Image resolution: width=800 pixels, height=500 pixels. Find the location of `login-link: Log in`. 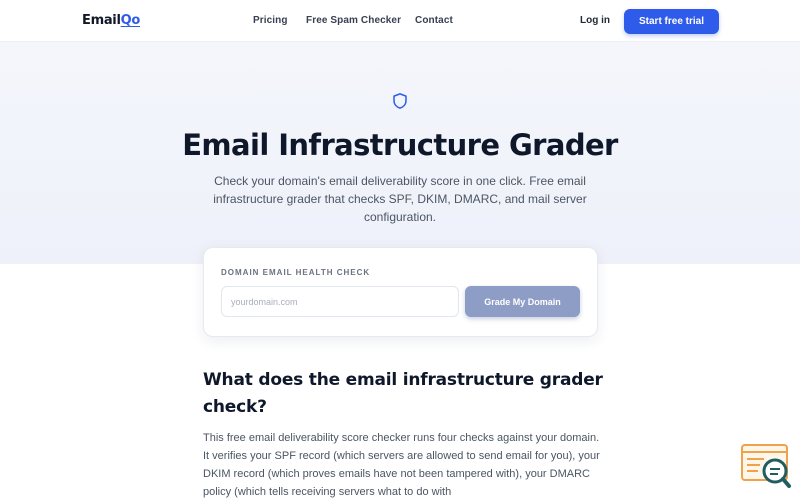

login-link: Log in is located at coordinates (595, 20).